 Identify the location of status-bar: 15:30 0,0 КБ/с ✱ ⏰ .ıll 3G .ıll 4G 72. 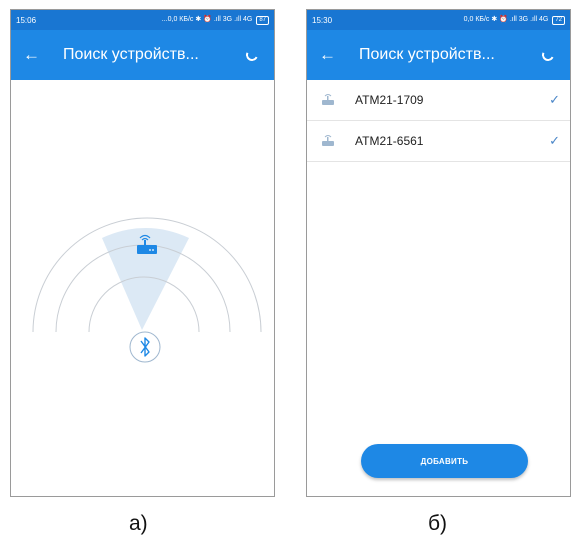
(438, 20).